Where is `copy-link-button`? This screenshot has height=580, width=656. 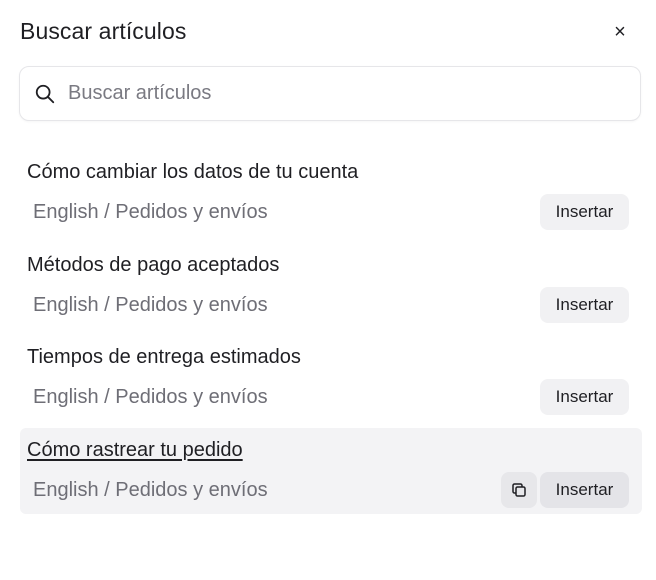
copy-link-button is located at coordinates (519, 489).